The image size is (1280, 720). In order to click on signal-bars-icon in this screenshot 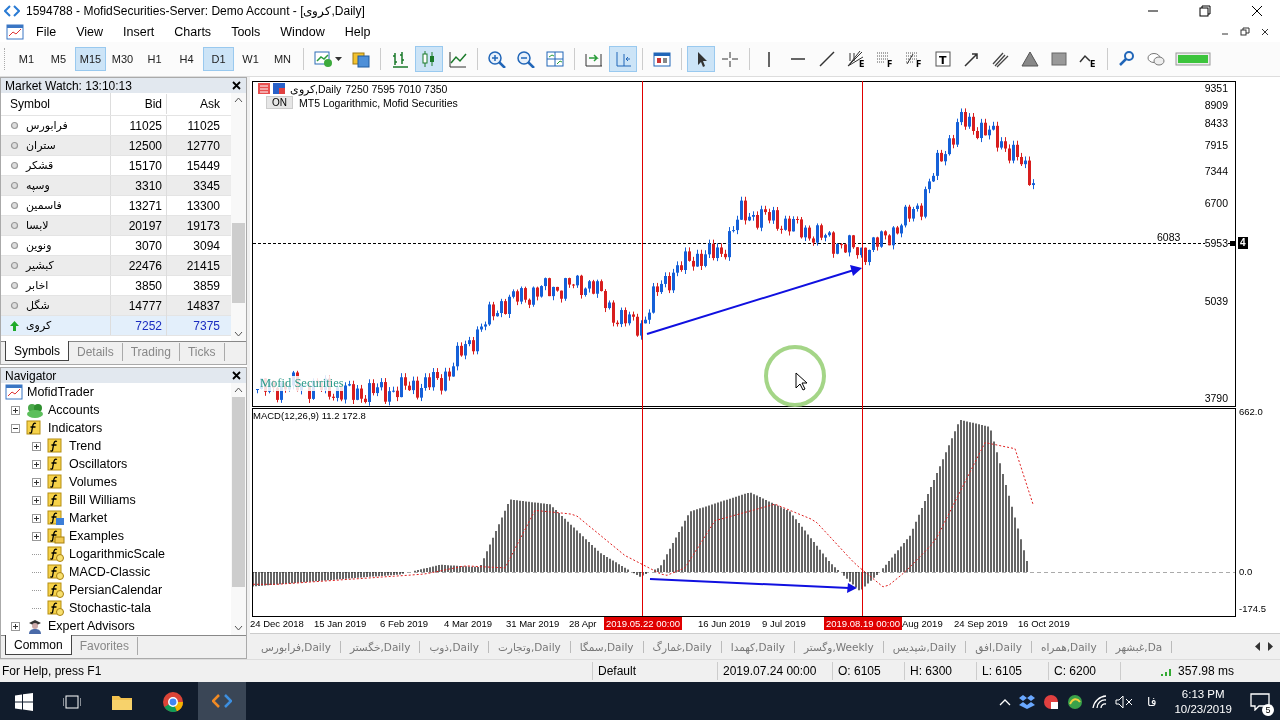, I will do `click(1167, 671)`.